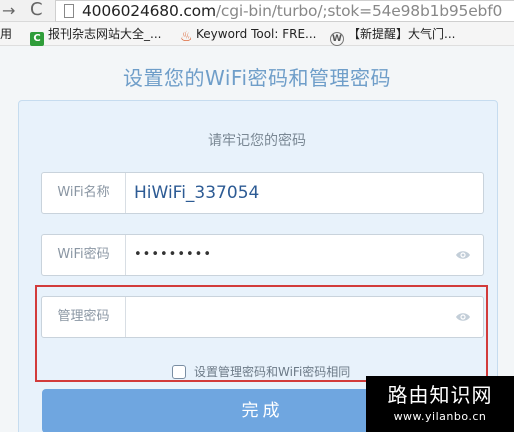 Image resolution: width=514 pixels, height=432 pixels. Describe the element at coordinates (84, 317) in the screenshot. I see `admin-password-label: 管理密码` at that location.